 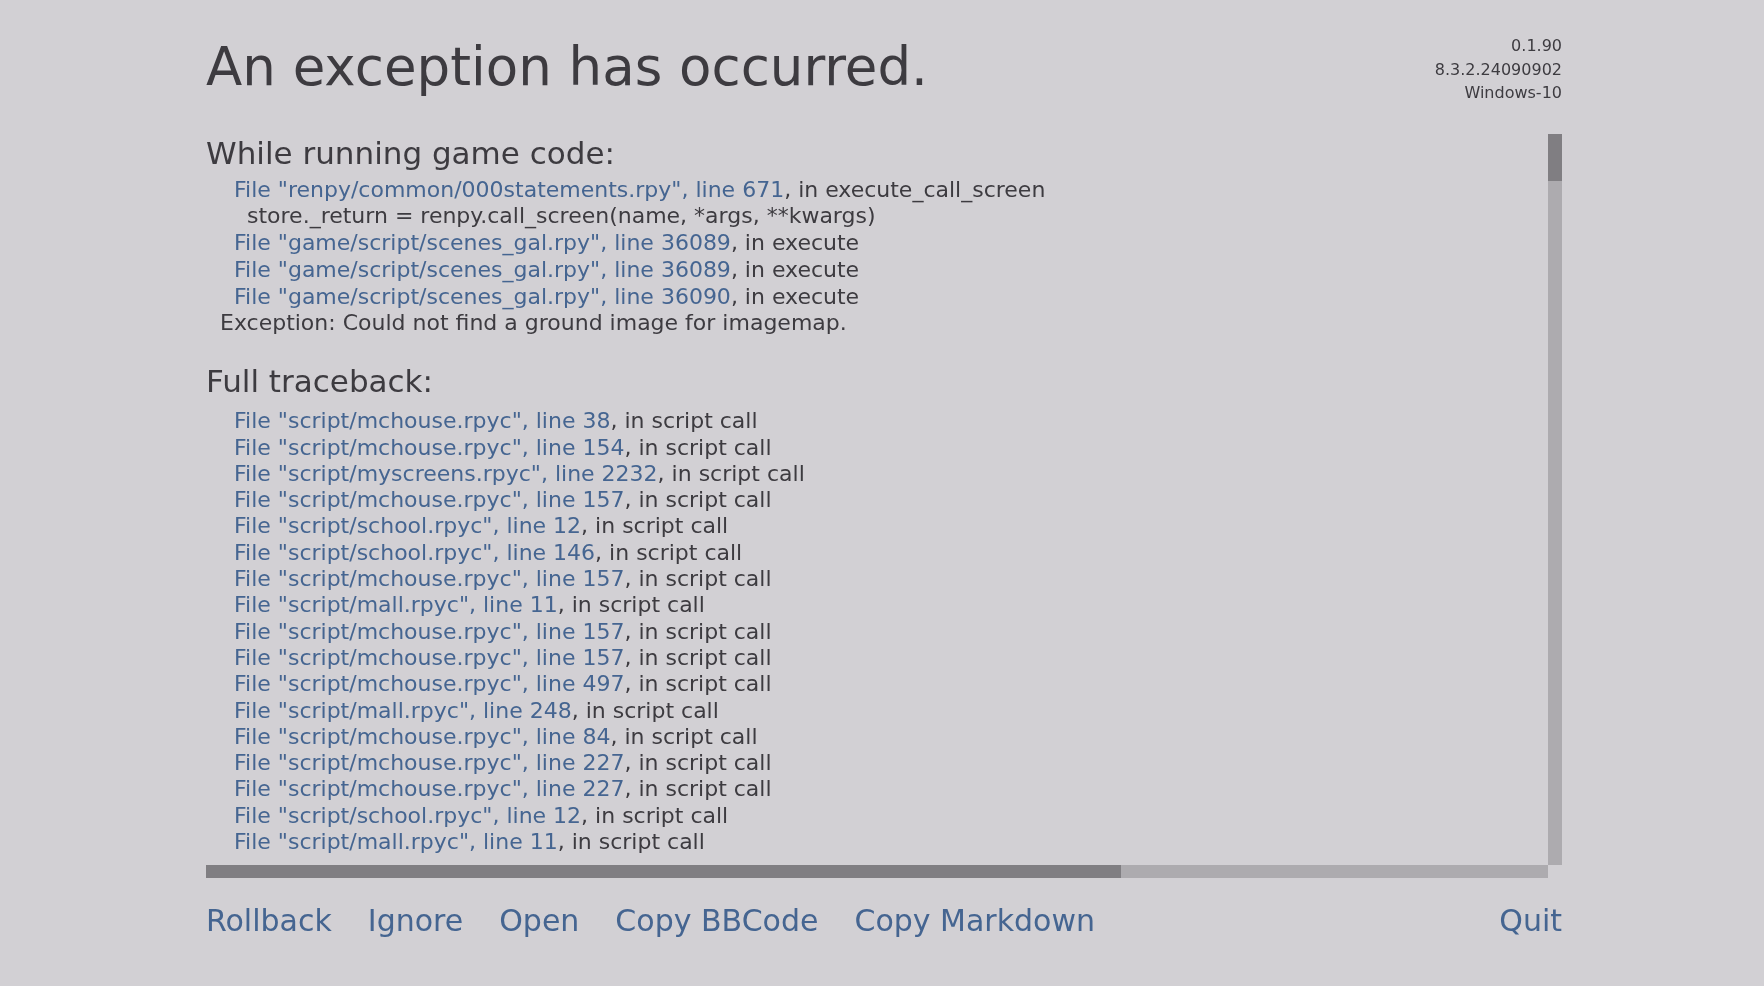 I want to click on version-text: Windows-10, so click(x=1513, y=93).